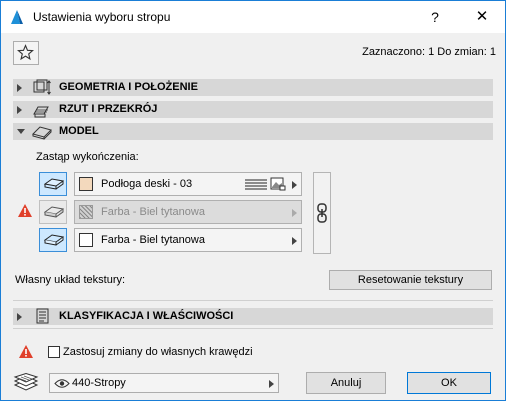 The image size is (506, 401). What do you see at coordinates (128, 87) in the screenshot?
I see `panel-geometry-label: GEOMETRIA I POŁOŻENIE` at bounding box center [128, 87].